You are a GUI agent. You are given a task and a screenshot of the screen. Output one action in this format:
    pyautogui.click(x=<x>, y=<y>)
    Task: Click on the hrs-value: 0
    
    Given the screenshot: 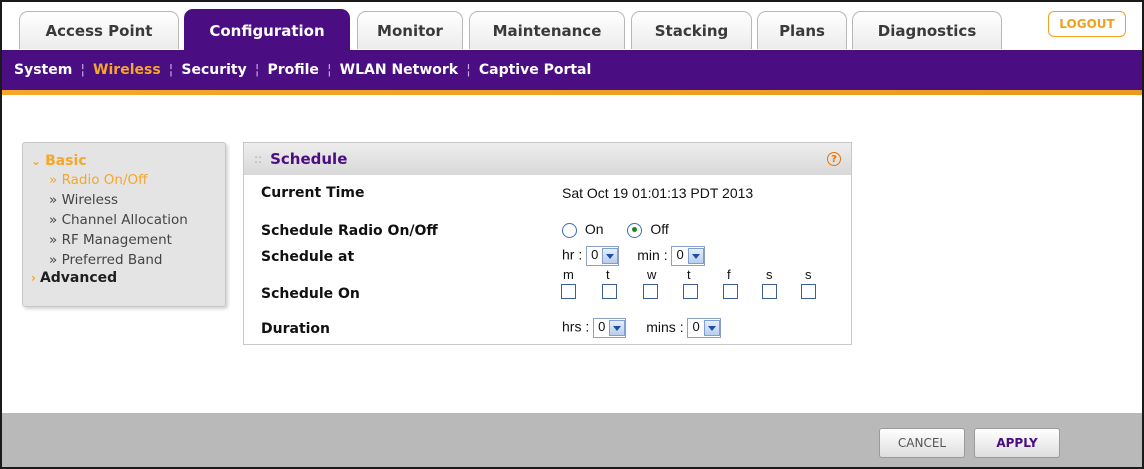 What is the action you would take?
    pyautogui.click(x=602, y=326)
    